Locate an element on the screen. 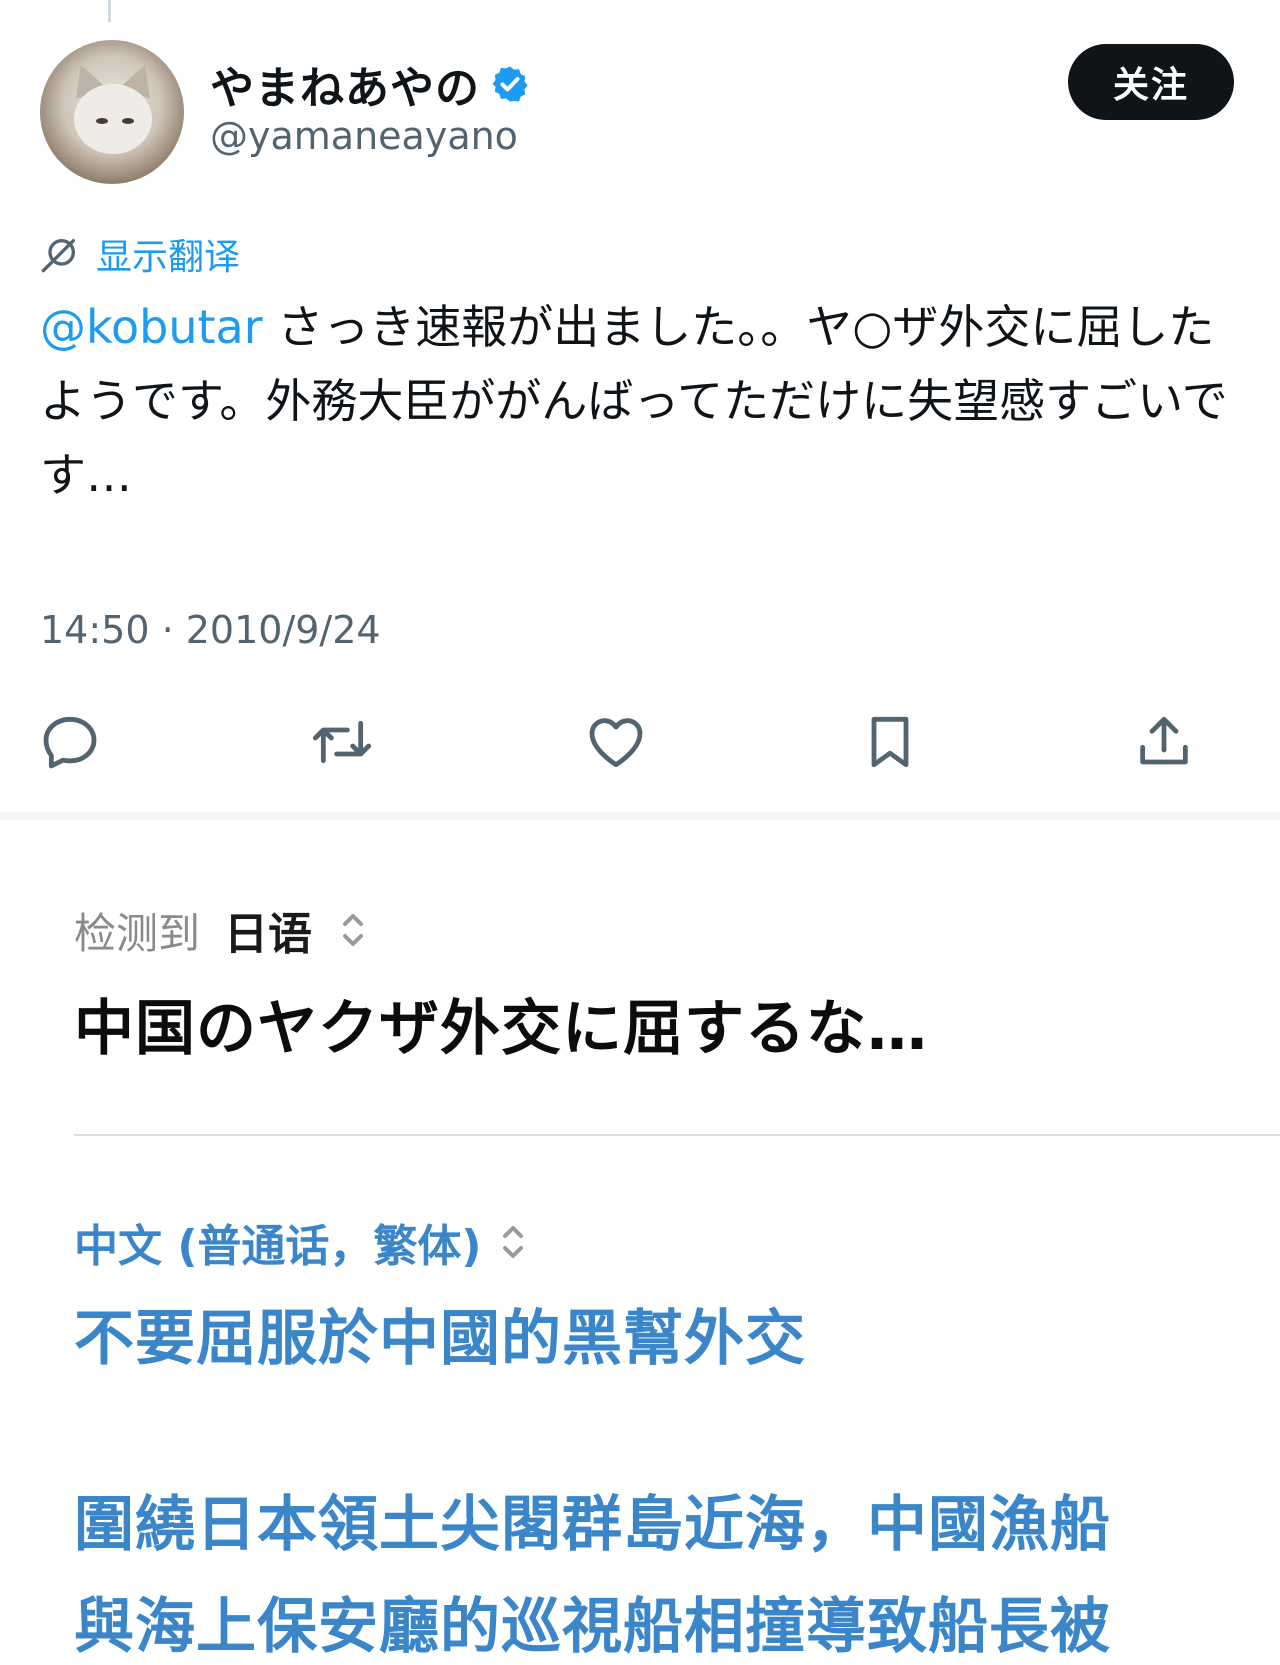 The image size is (1280, 1665). share-button is located at coordinates (1164, 742).